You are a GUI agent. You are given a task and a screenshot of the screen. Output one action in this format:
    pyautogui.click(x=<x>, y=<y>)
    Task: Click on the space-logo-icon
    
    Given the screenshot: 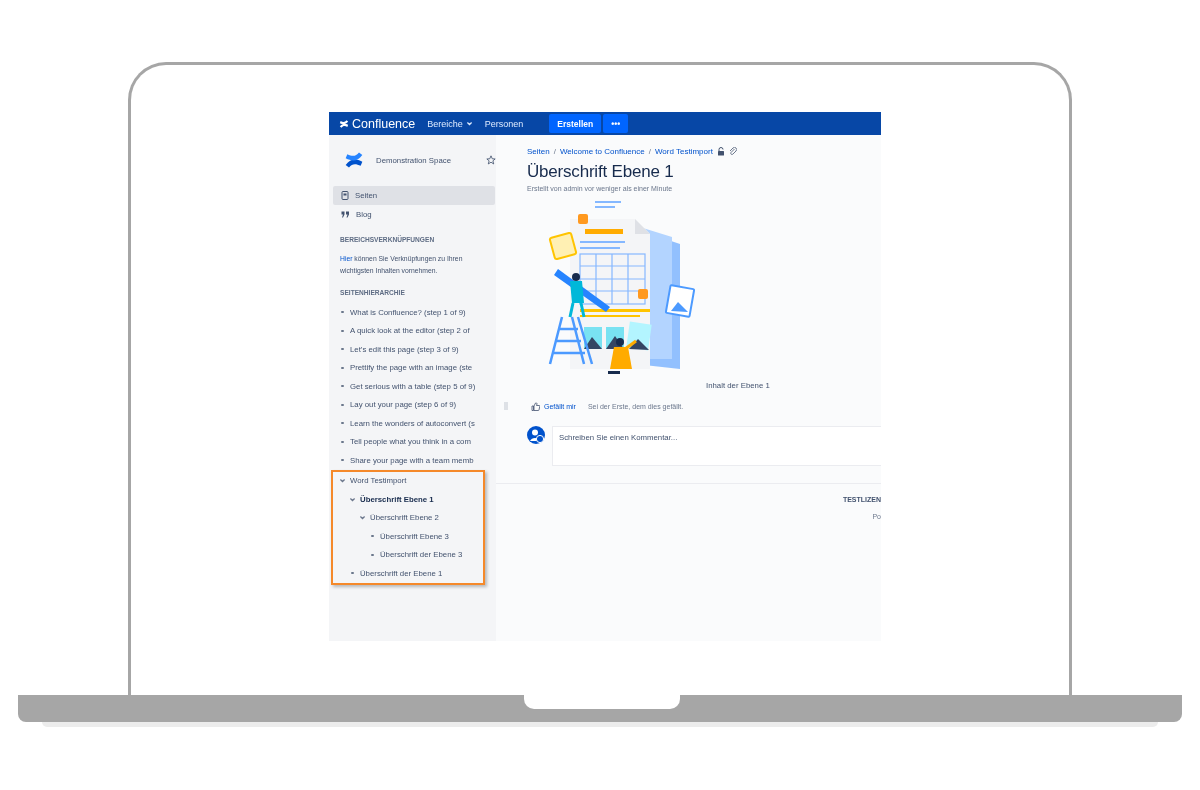 What is the action you would take?
    pyautogui.click(x=354, y=160)
    